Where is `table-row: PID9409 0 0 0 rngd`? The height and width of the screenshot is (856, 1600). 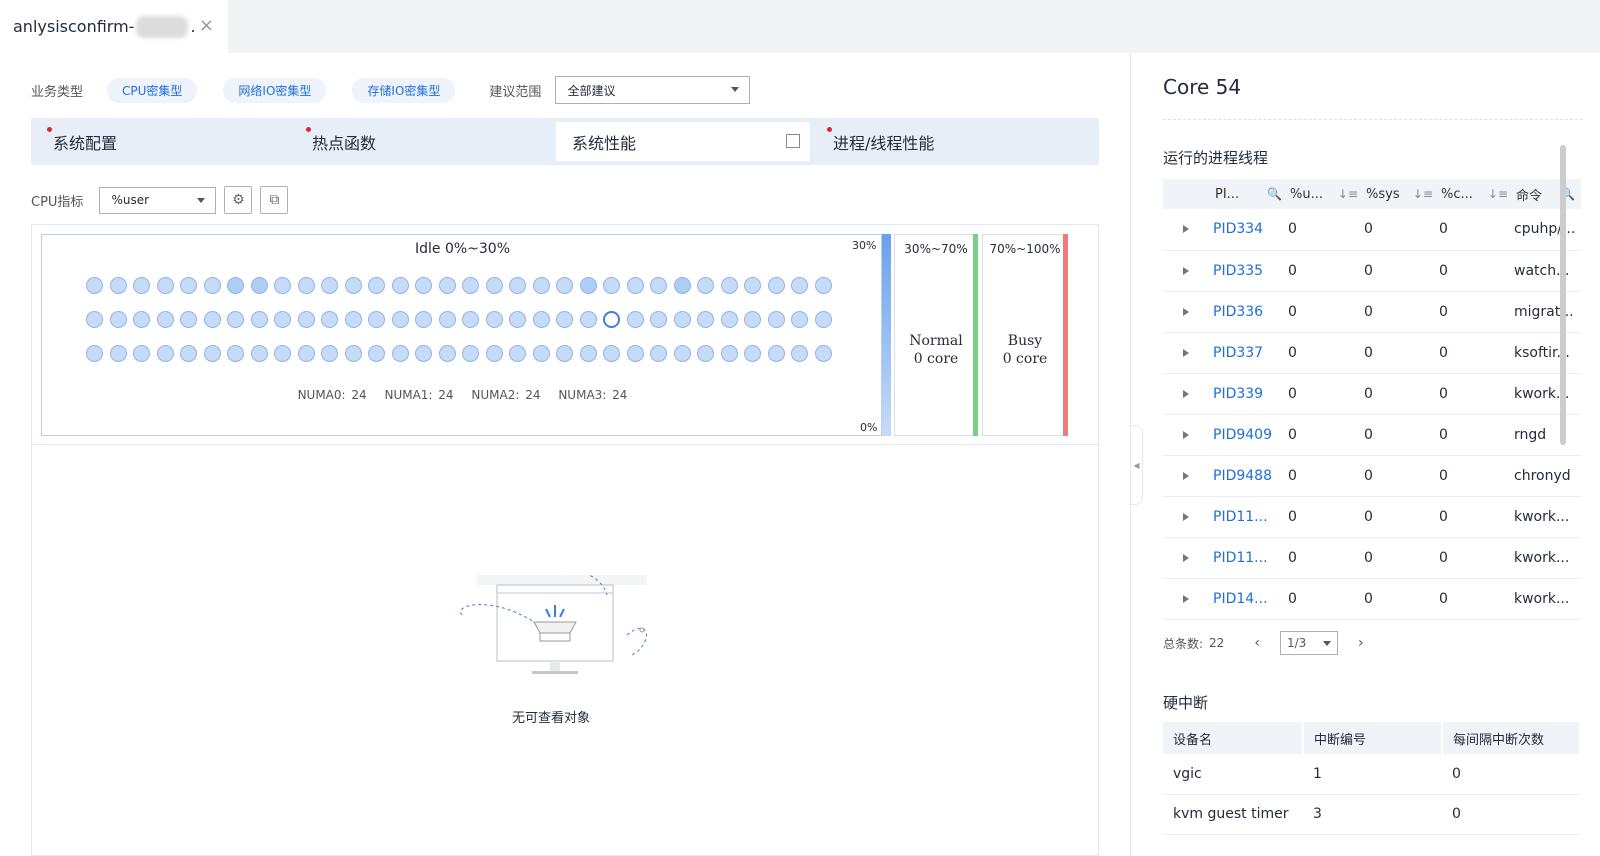 table-row: PID9409 0 0 0 rngd is located at coordinates (1372, 435).